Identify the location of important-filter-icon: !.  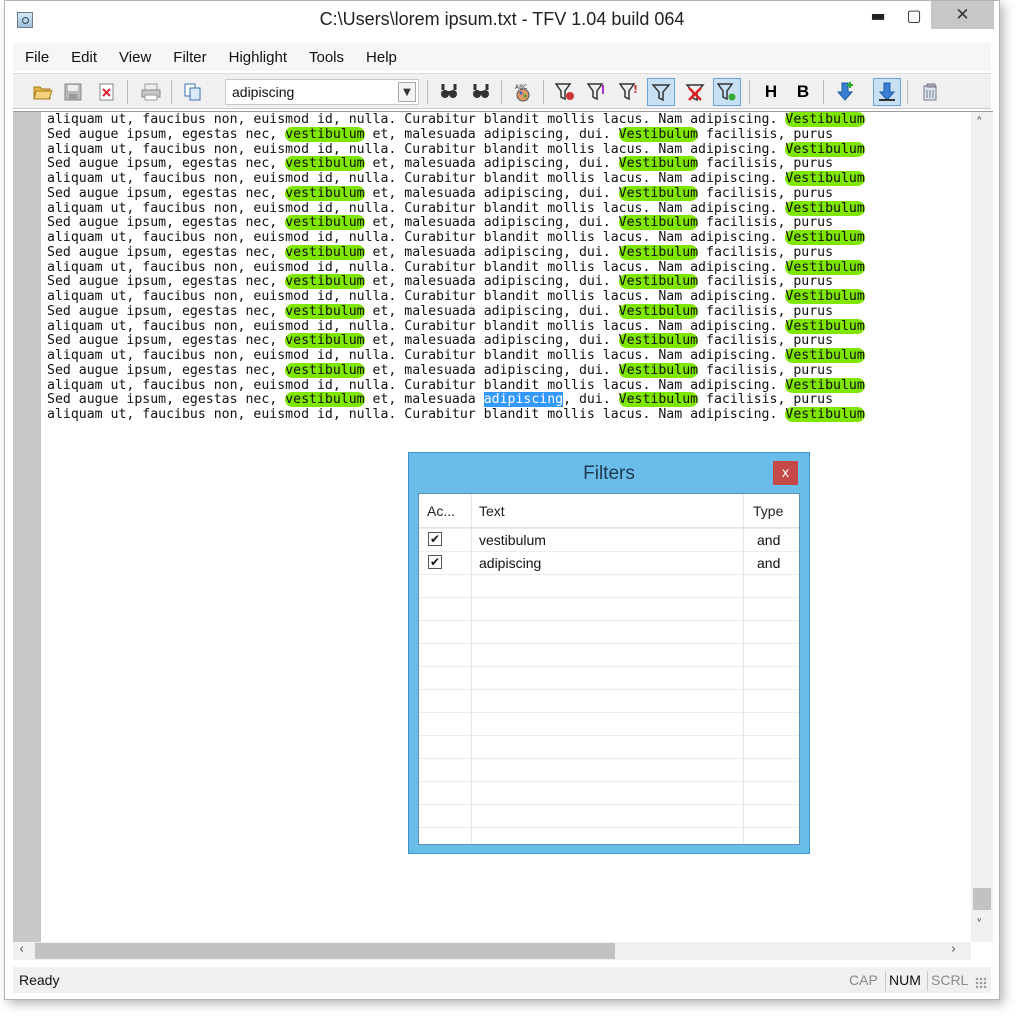
(629, 92).